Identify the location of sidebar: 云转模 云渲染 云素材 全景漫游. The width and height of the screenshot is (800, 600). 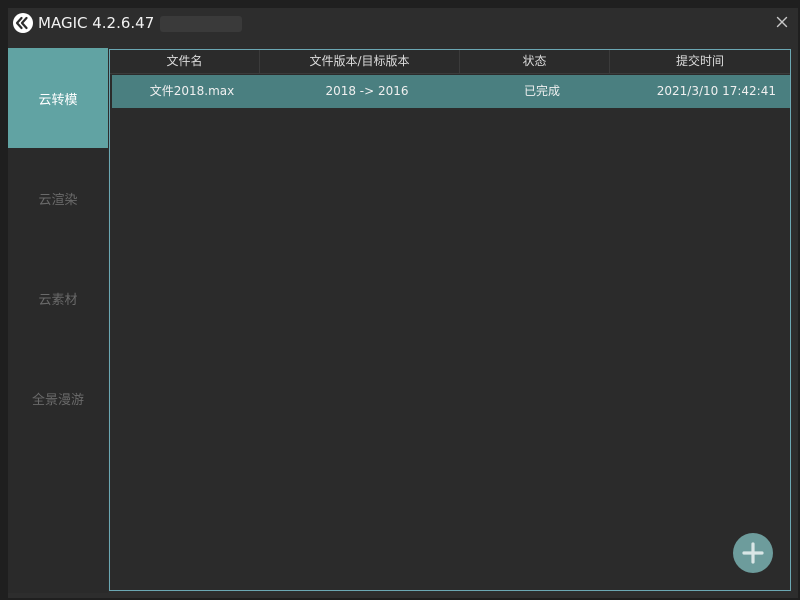
(58, 320).